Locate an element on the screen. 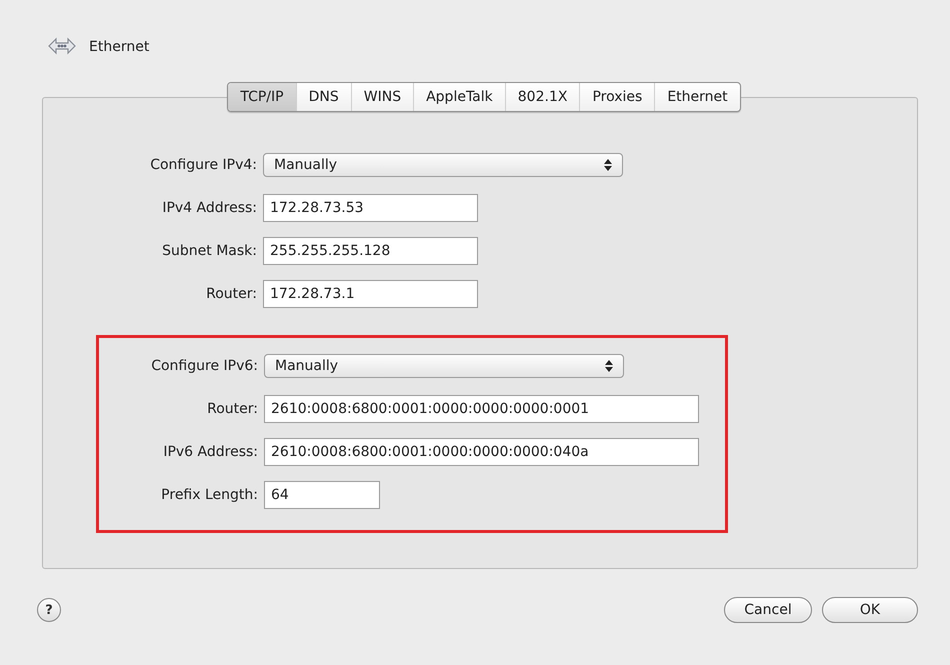 This screenshot has width=950, height=665. help-button: ? is located at coordinates (49, 610).